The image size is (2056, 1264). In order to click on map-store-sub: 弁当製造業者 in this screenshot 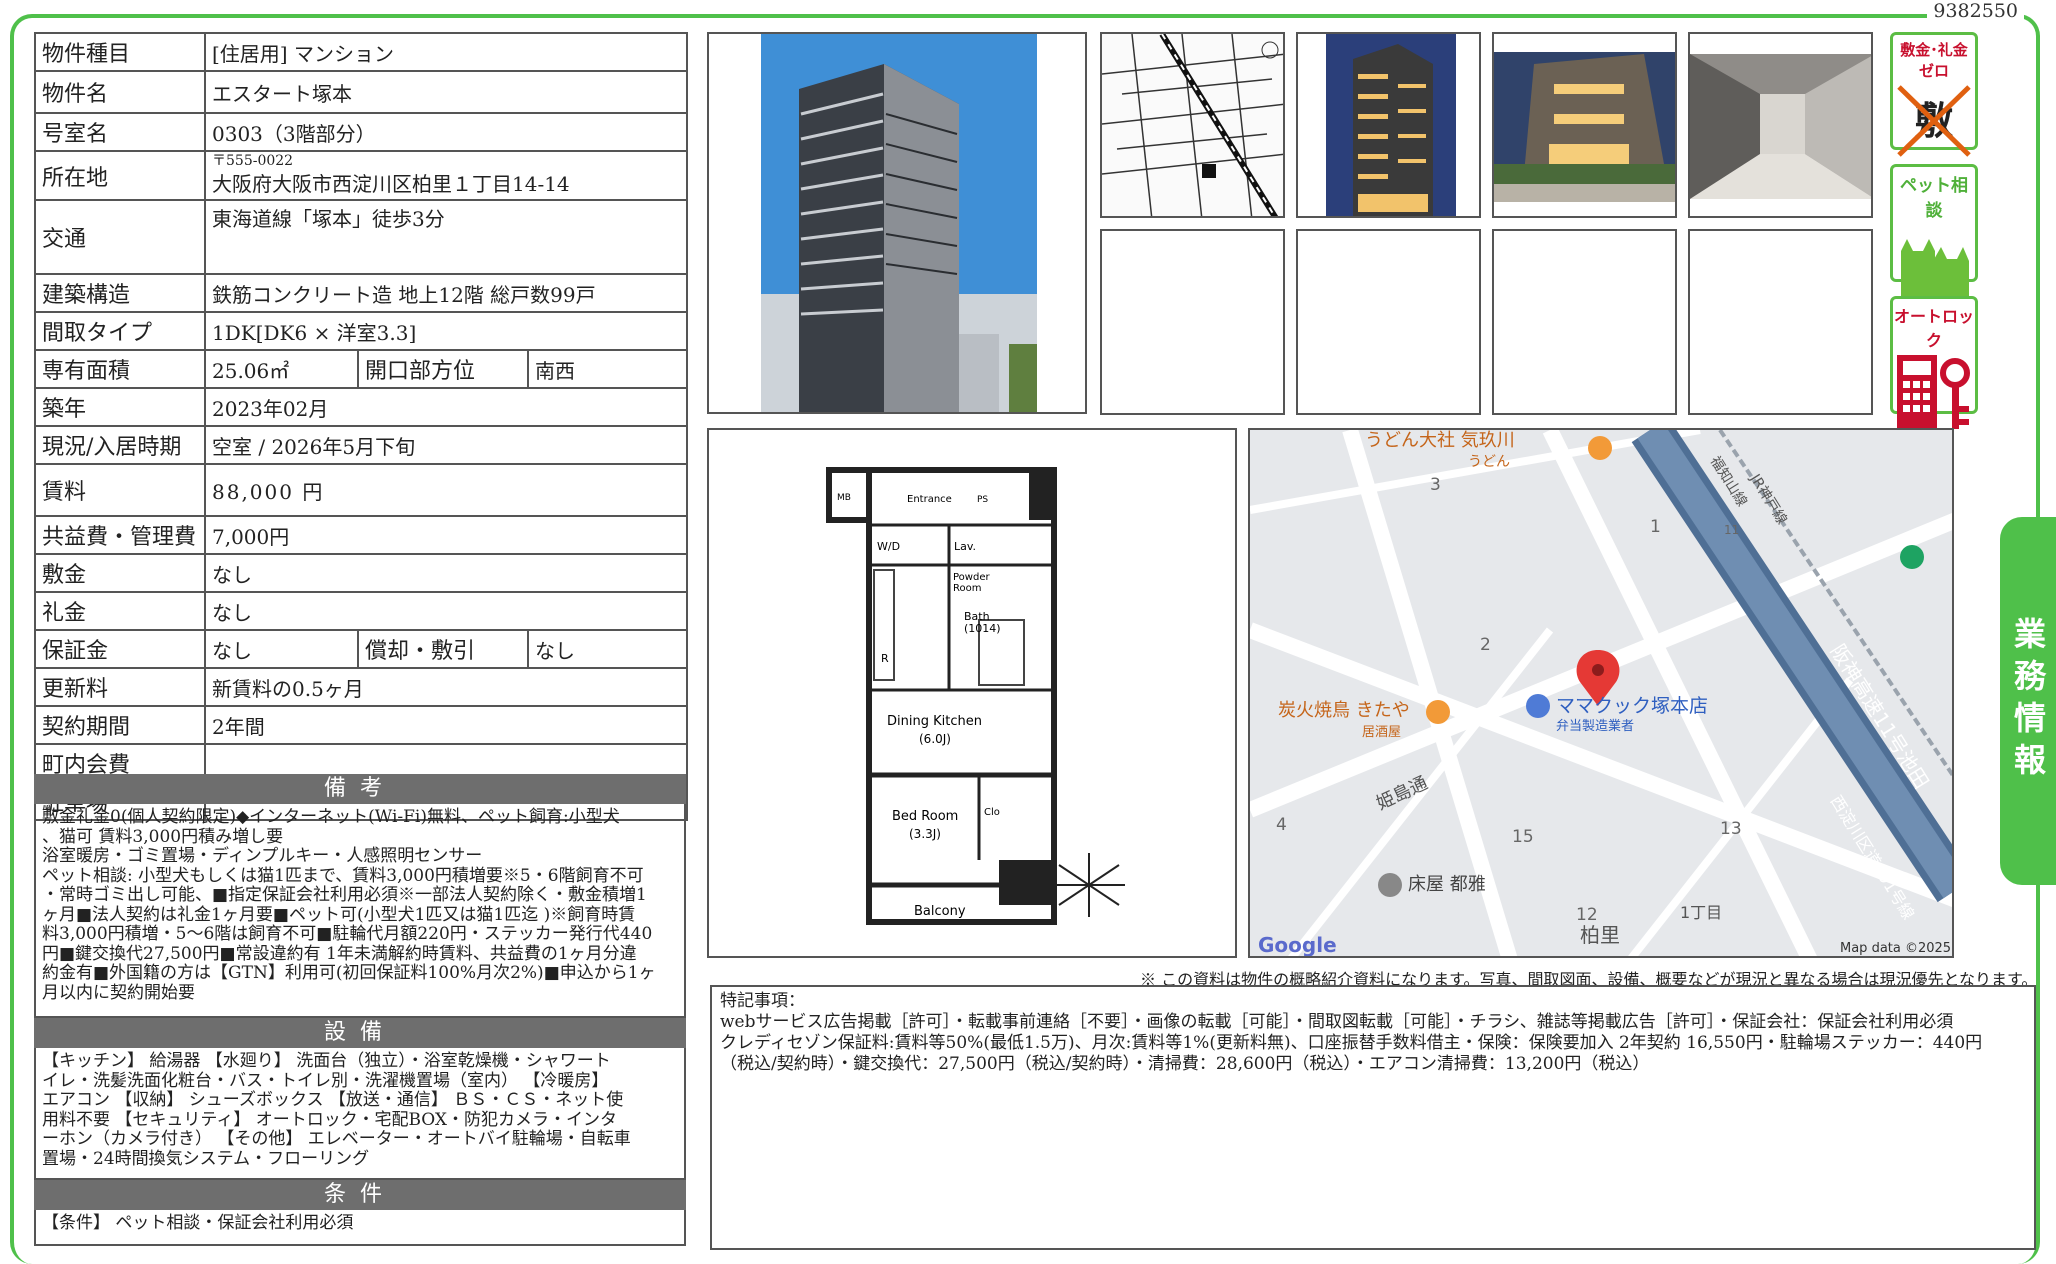, I will do `click(1595, 726)`.